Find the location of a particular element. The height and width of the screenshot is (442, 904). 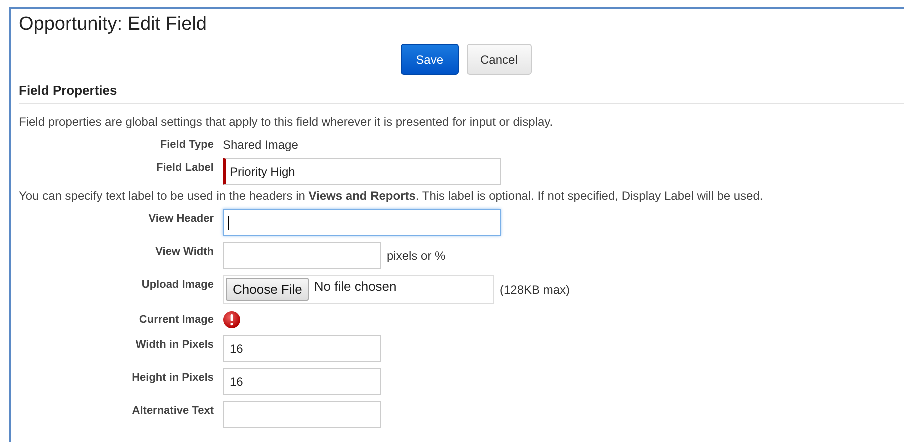

field-label: Field Label is located at coordinates (185, 167).